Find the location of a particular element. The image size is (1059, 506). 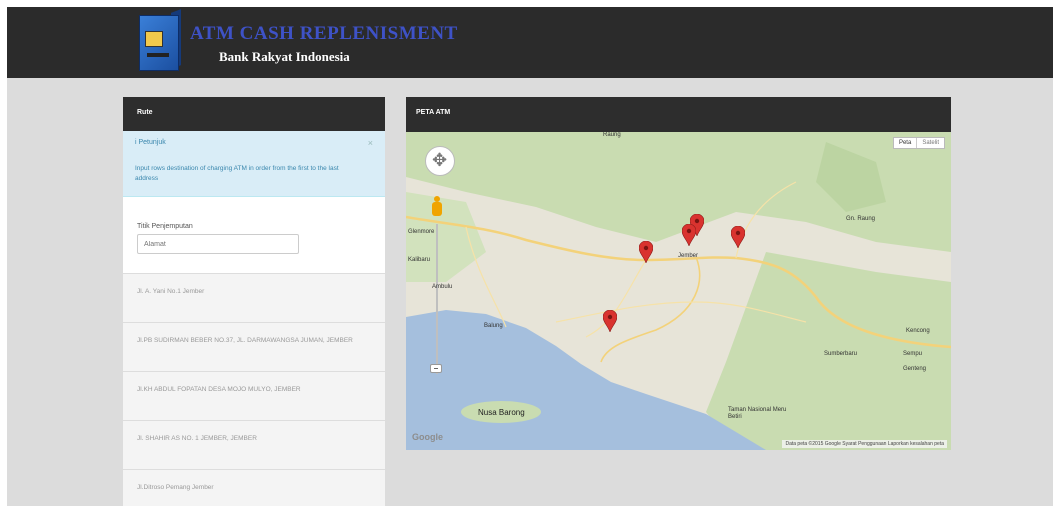

map-label: Kalibaru is located at coordinates (419, 260).